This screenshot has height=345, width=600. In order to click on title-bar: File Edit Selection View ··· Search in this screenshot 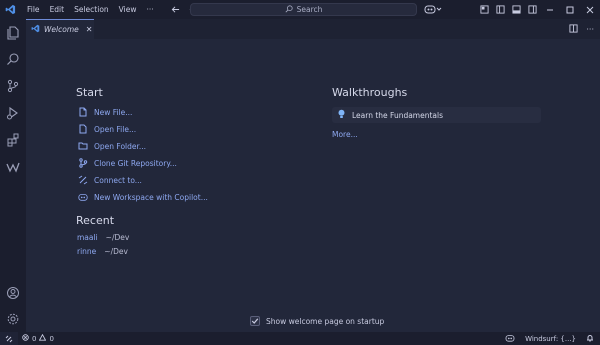, I will do `click(300, 9)`.